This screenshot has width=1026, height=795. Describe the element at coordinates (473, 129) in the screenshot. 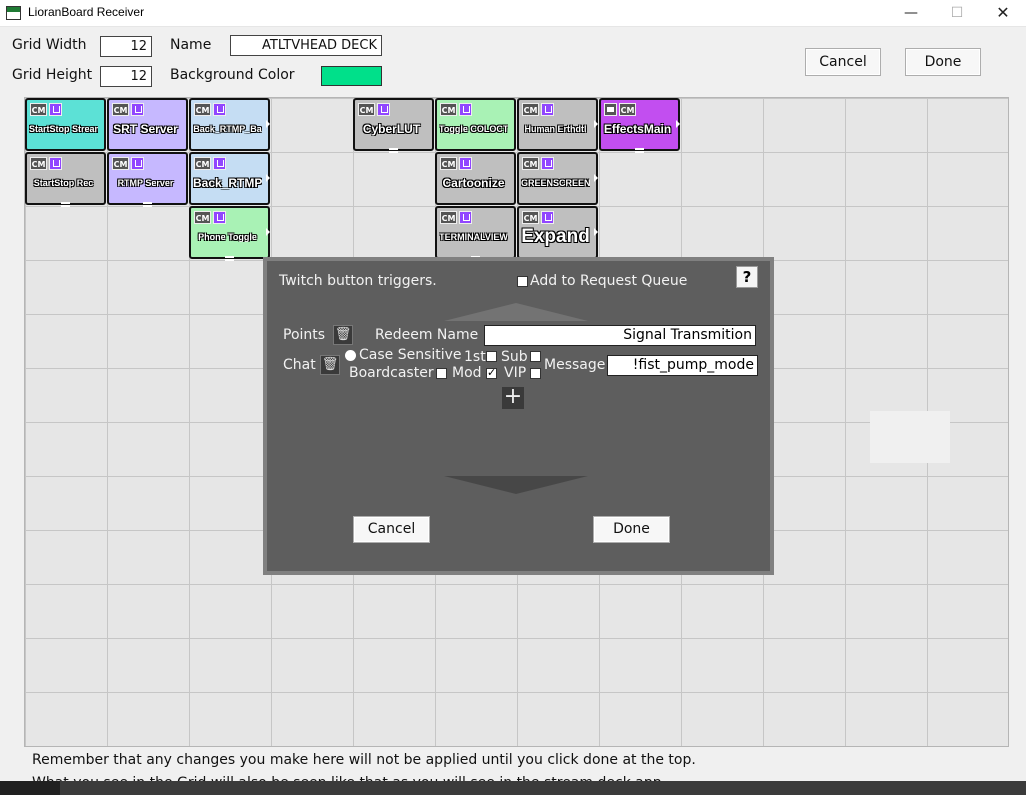

I see `tile-label: Toggle COLOCT` at that location.